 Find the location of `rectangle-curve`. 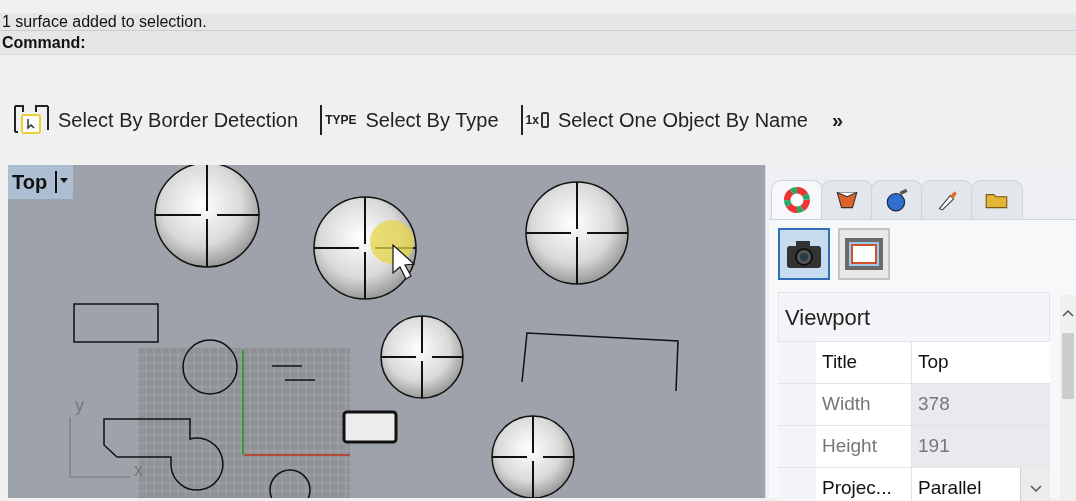

rectangle-curve is located at coordinates (116, 323).